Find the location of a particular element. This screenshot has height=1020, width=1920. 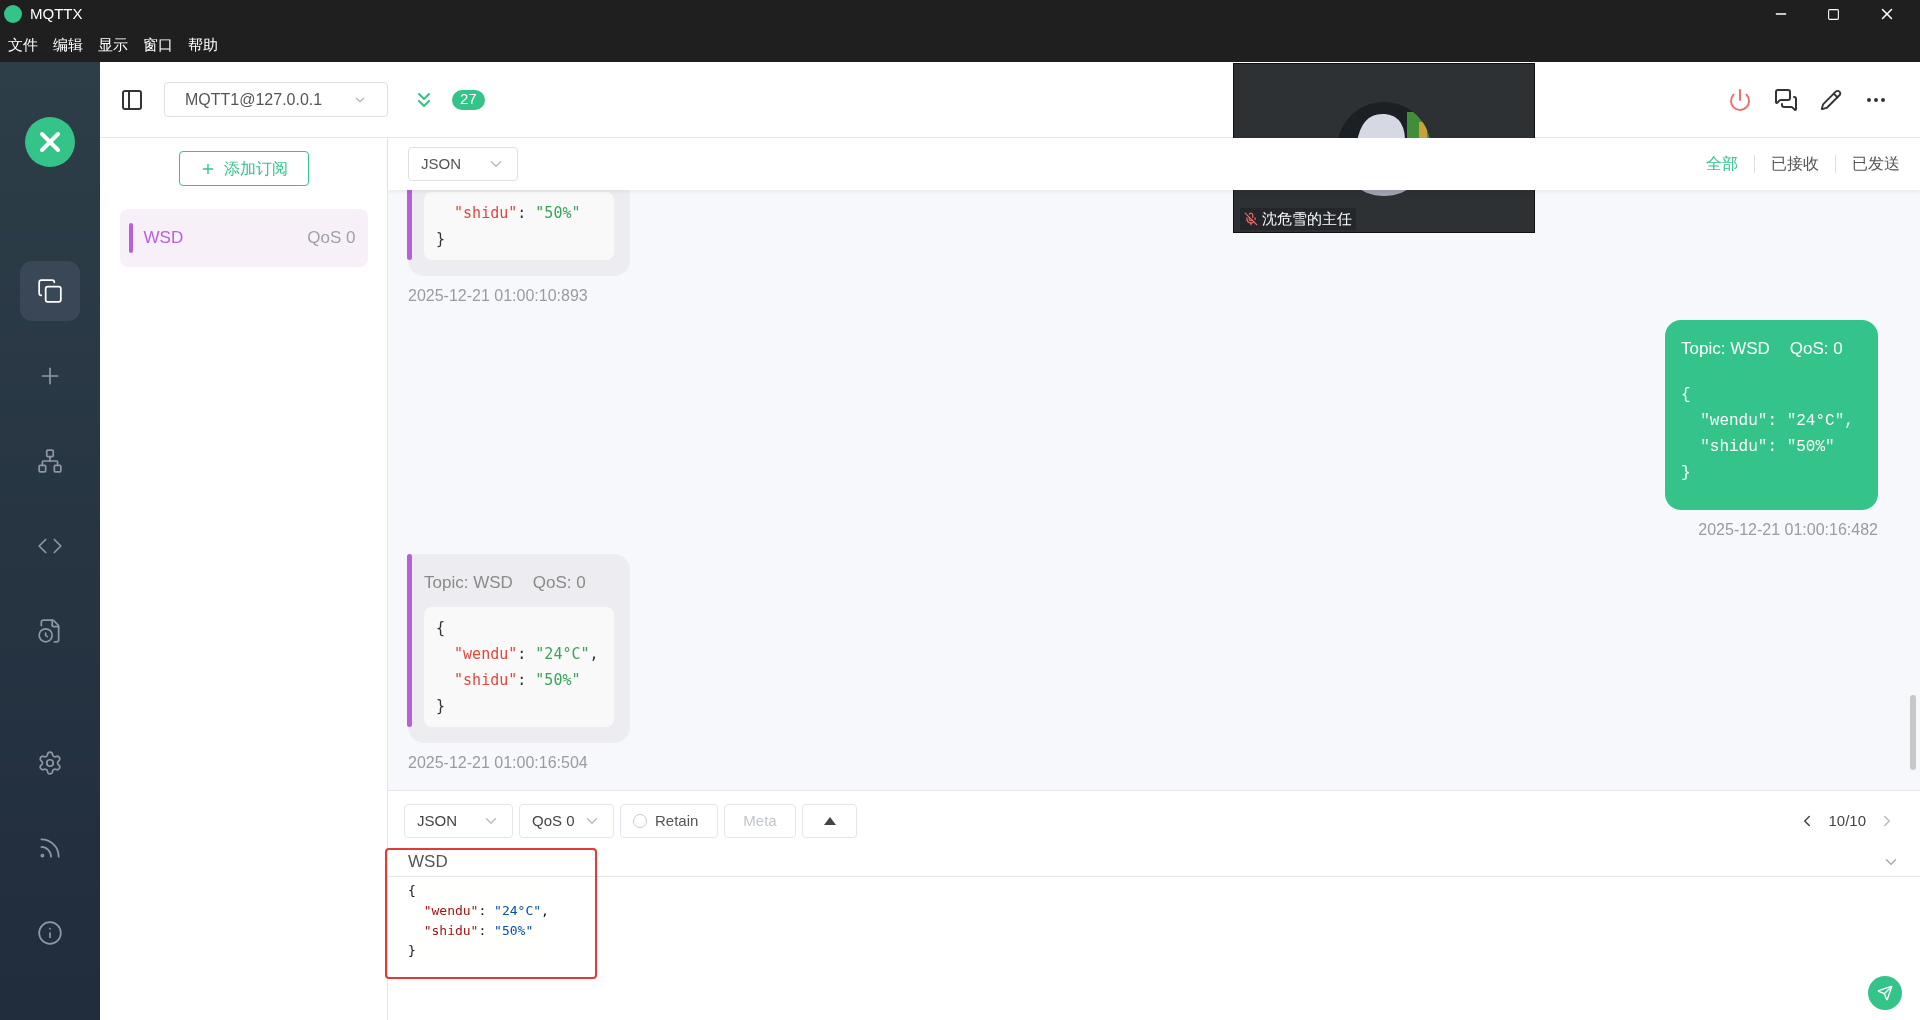

unread-count-badge: 27 is located at coordinates (468, 99).